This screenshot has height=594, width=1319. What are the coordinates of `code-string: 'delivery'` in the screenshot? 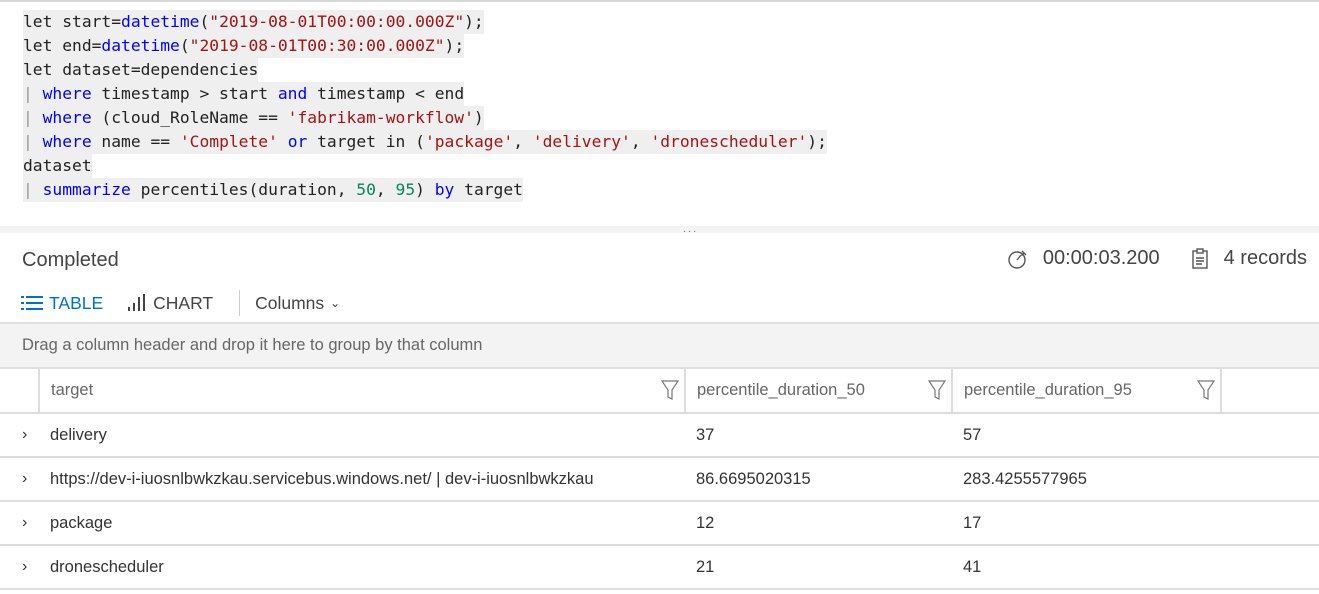 It's located at (581, 141).